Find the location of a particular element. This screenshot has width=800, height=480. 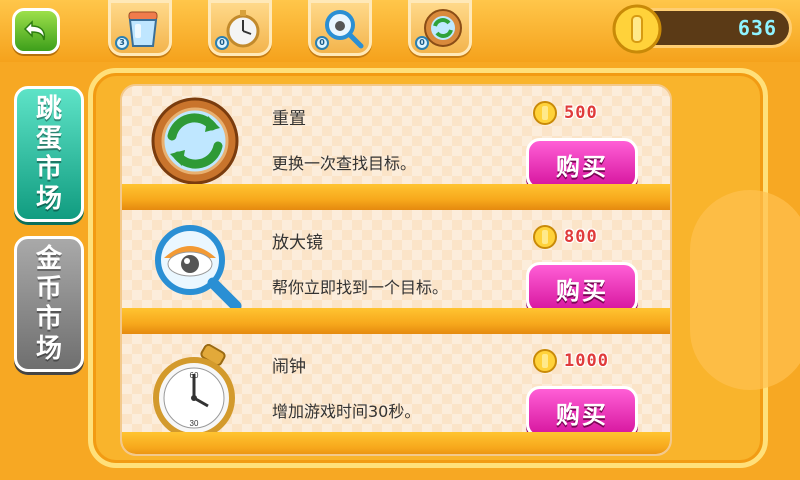

price-value: 800 is located at coordinates (581, 237).